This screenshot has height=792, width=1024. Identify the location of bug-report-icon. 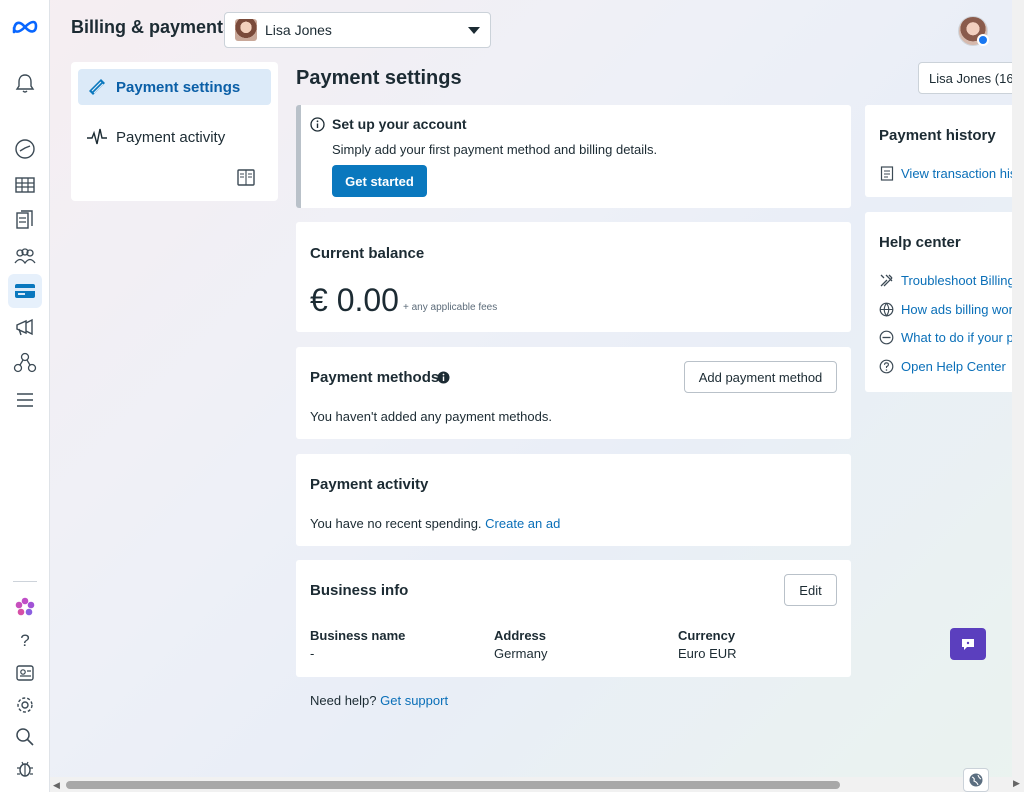
(25, 769).